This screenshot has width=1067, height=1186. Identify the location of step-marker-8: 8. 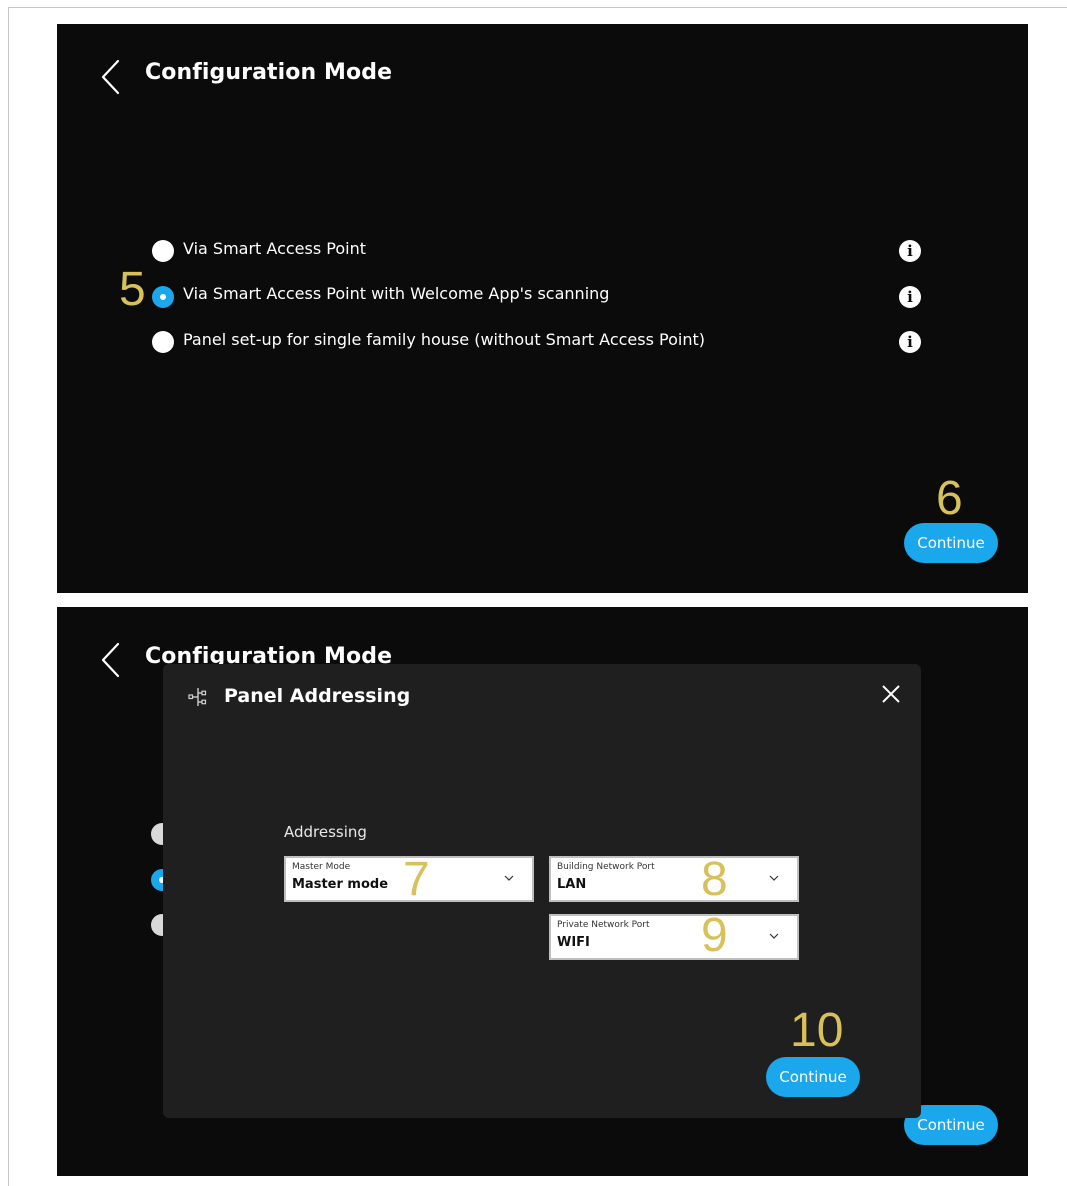
(714, 879).